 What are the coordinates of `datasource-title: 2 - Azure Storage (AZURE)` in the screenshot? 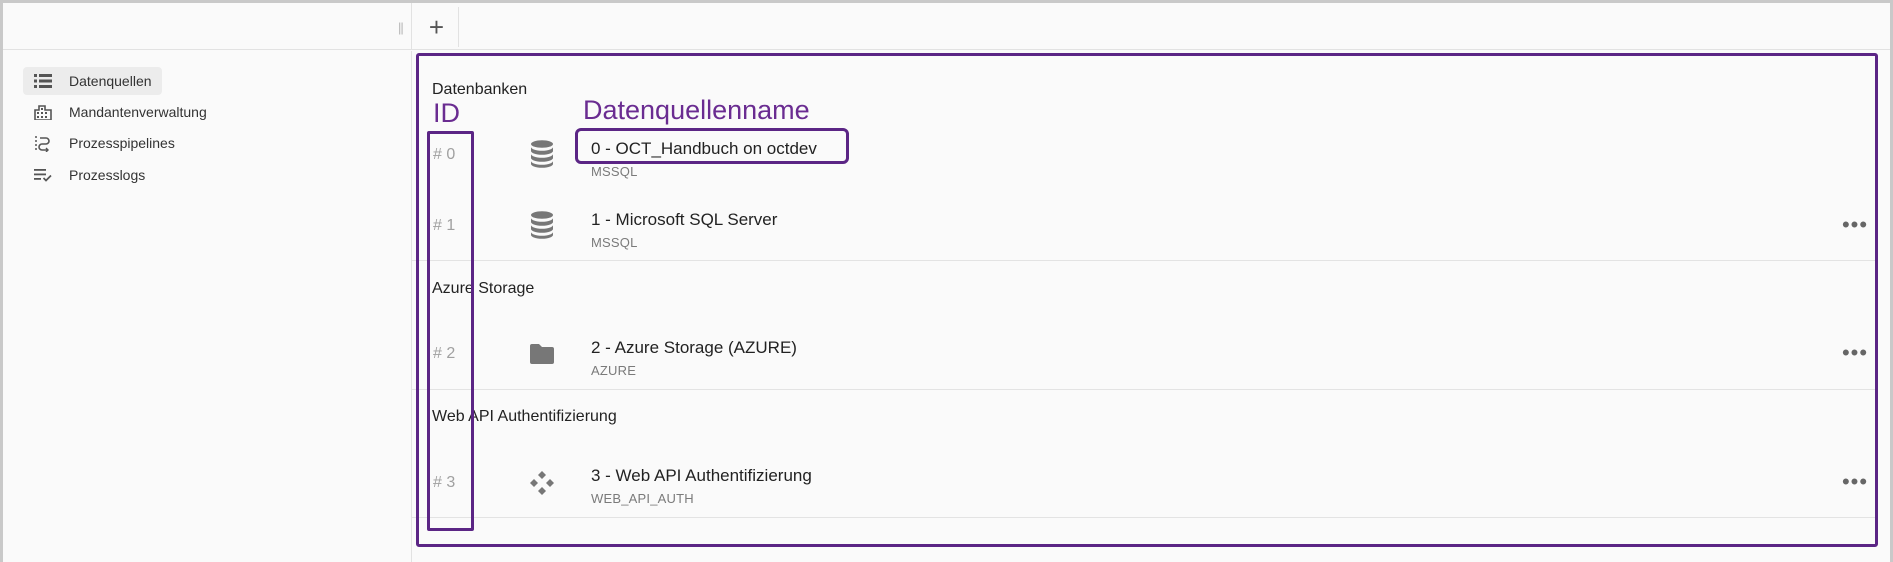 It's located at (694, 347).